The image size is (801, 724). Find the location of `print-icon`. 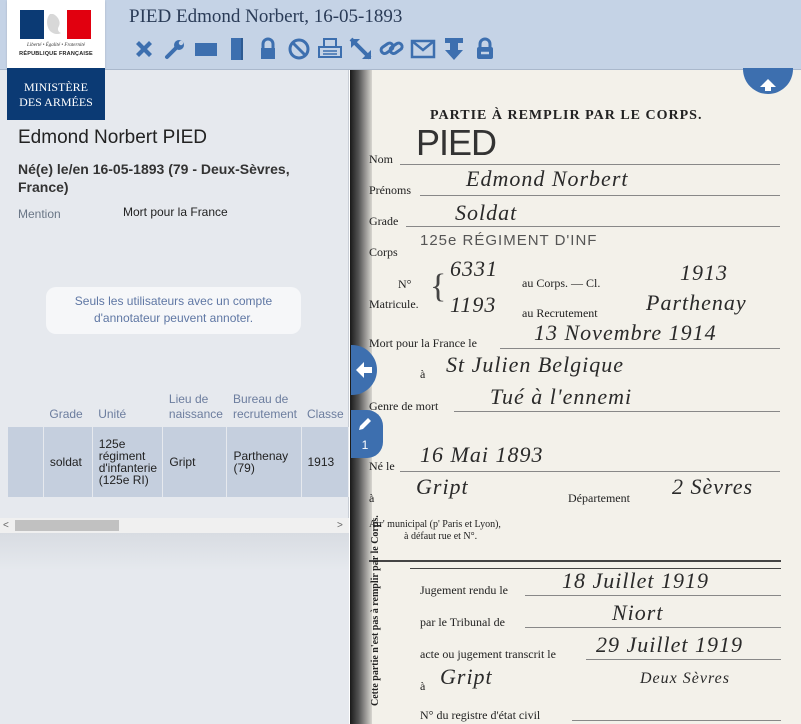

print-icon is located at coordinates (329, 48).